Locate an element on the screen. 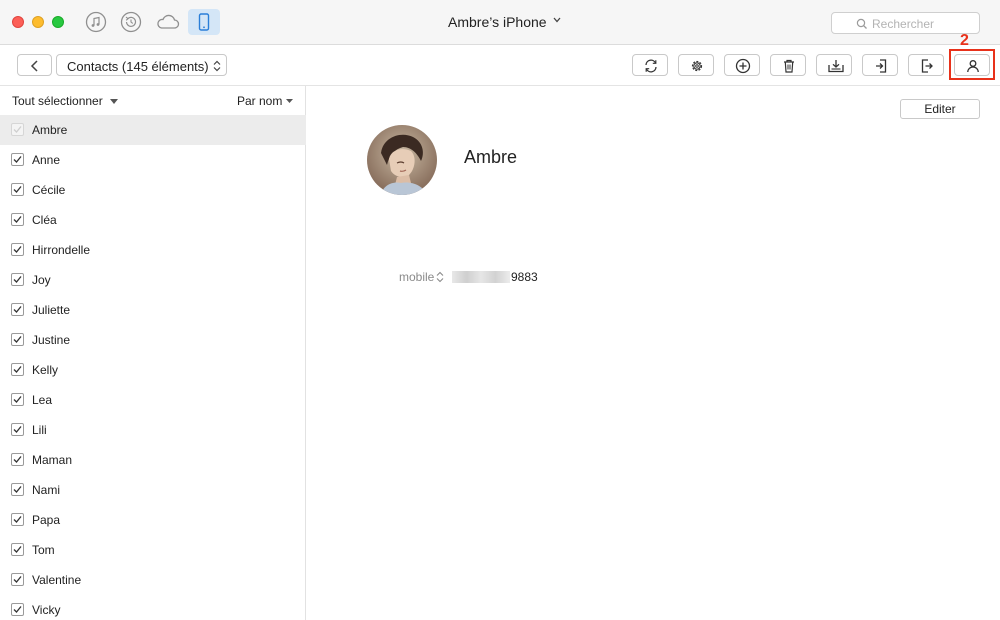 The height and width of the screenshot is (620, 1000). contact-row: Lili is located at coordinates (153, 430).